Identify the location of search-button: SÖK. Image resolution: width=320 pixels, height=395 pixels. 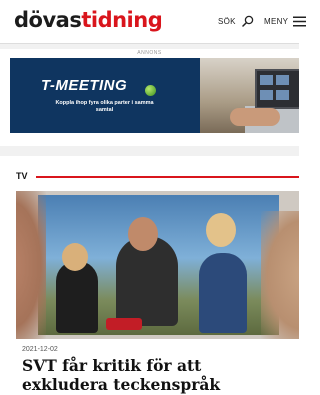
(236, 21).